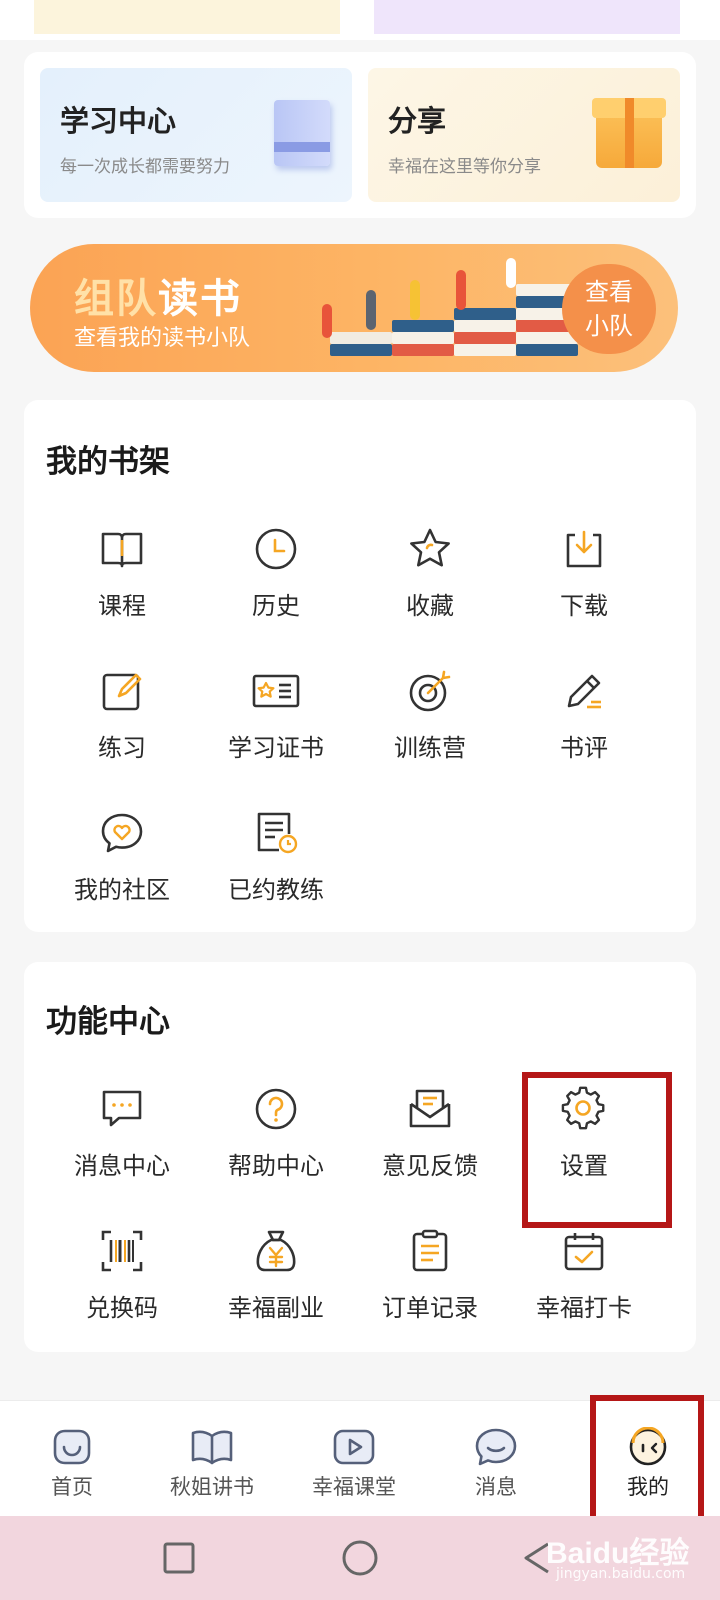  I want to click on schedule-doc-icon, so click(277, 833).